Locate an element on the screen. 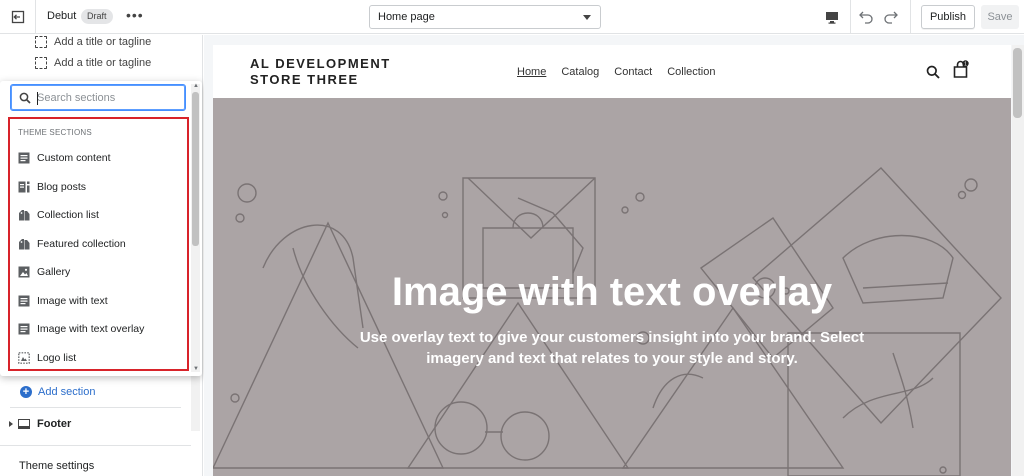 The width and height of the screenshot is (1024, 476). section-item-image-with-text: Image with text is located at coordinates (63, 301).